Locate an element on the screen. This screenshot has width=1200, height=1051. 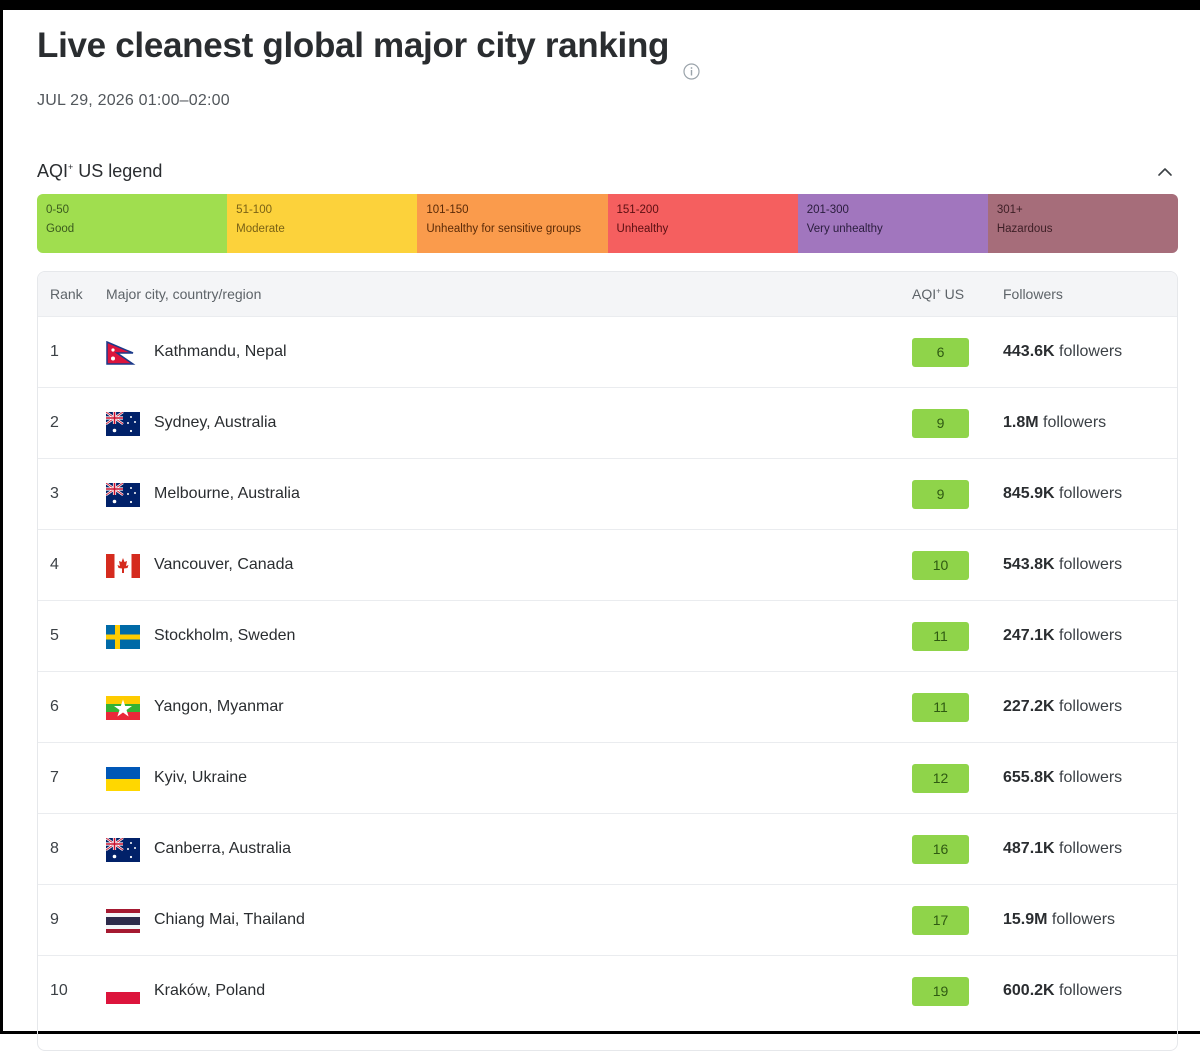
row-rank: 6 is located at coordinates (54, 706).